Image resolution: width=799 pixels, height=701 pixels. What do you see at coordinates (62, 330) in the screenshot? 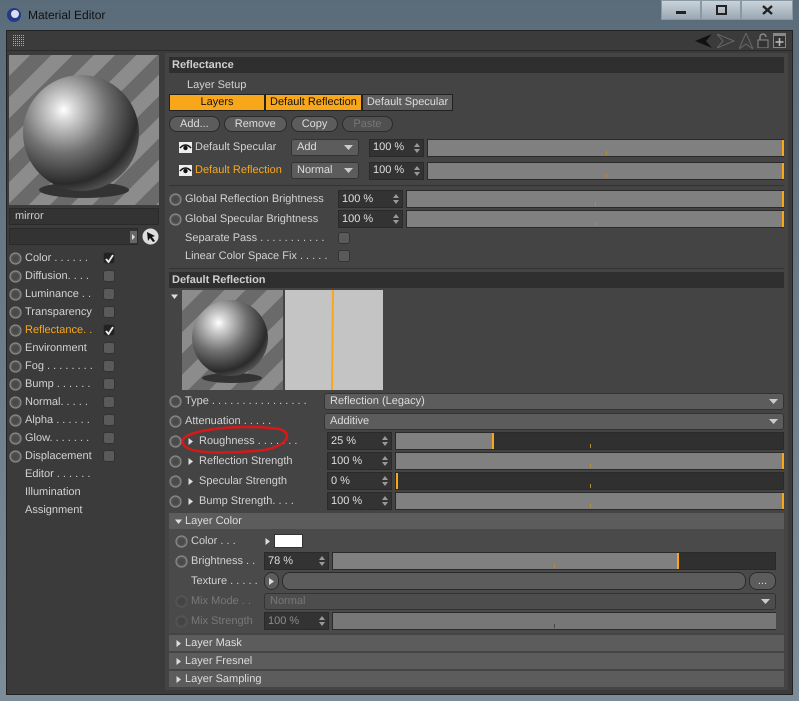
I see `channel-item: Reflectance. .` at bounding box center [62, 330].